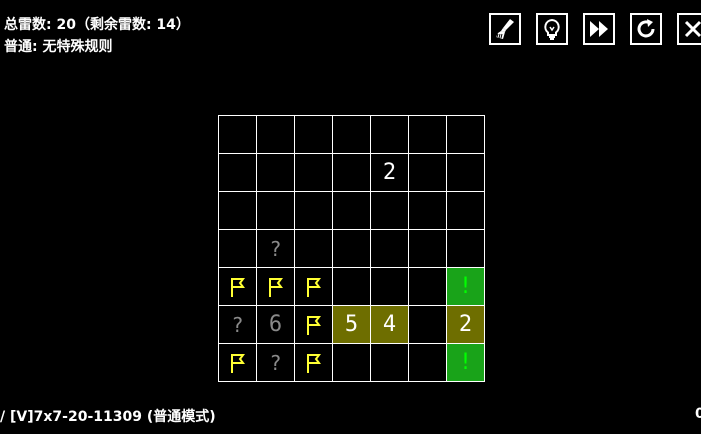 Image resolution: width=701 pixels, height=434 pixels. I want to click on mine-count-text: 总雷数: 20（剩余雷数: 14）, so click(97, 25).